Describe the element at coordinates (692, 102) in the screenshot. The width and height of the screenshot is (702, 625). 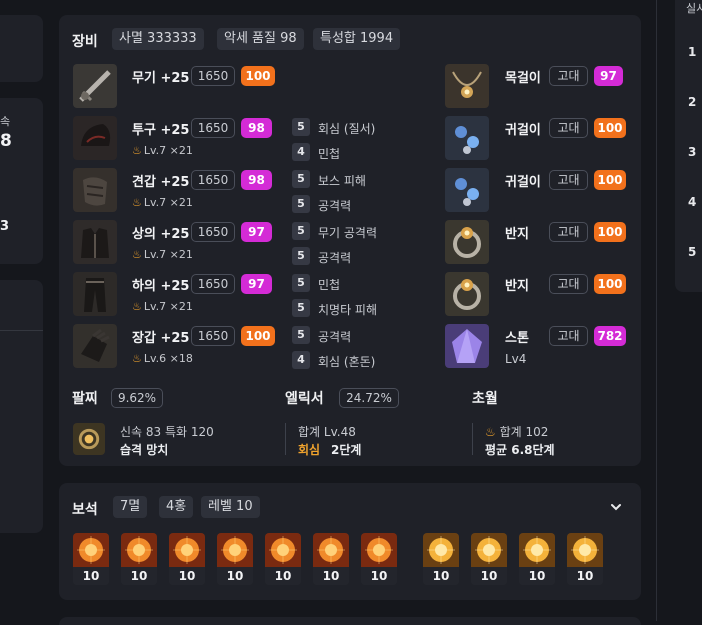
I see `rank-number: 2` at that location.